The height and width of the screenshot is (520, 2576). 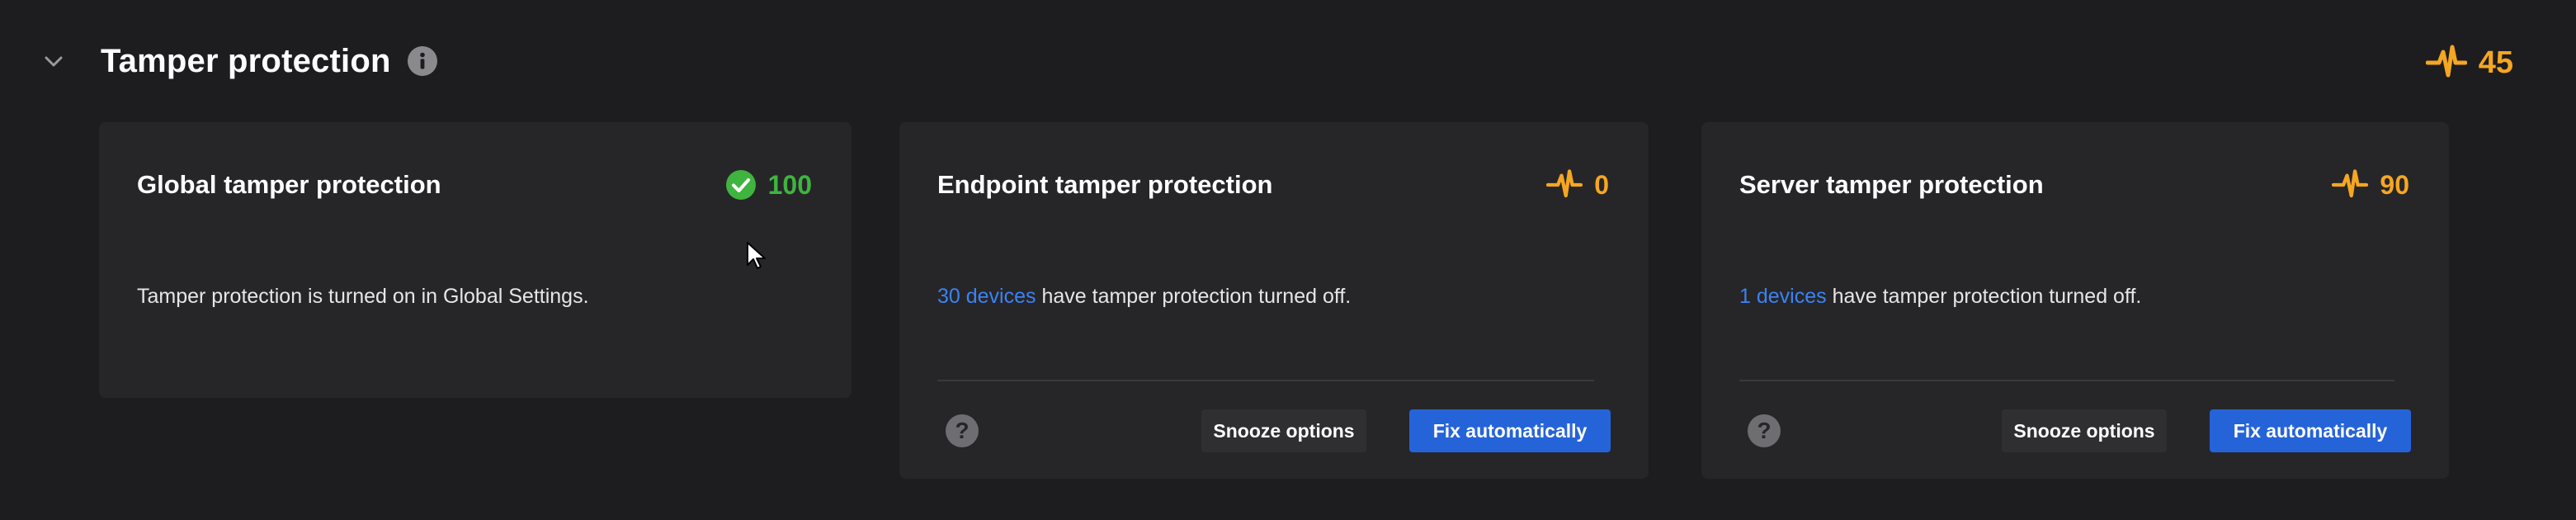 I want to click on card-title: Endpoint tamper protection, so click(x=1105, y=184).